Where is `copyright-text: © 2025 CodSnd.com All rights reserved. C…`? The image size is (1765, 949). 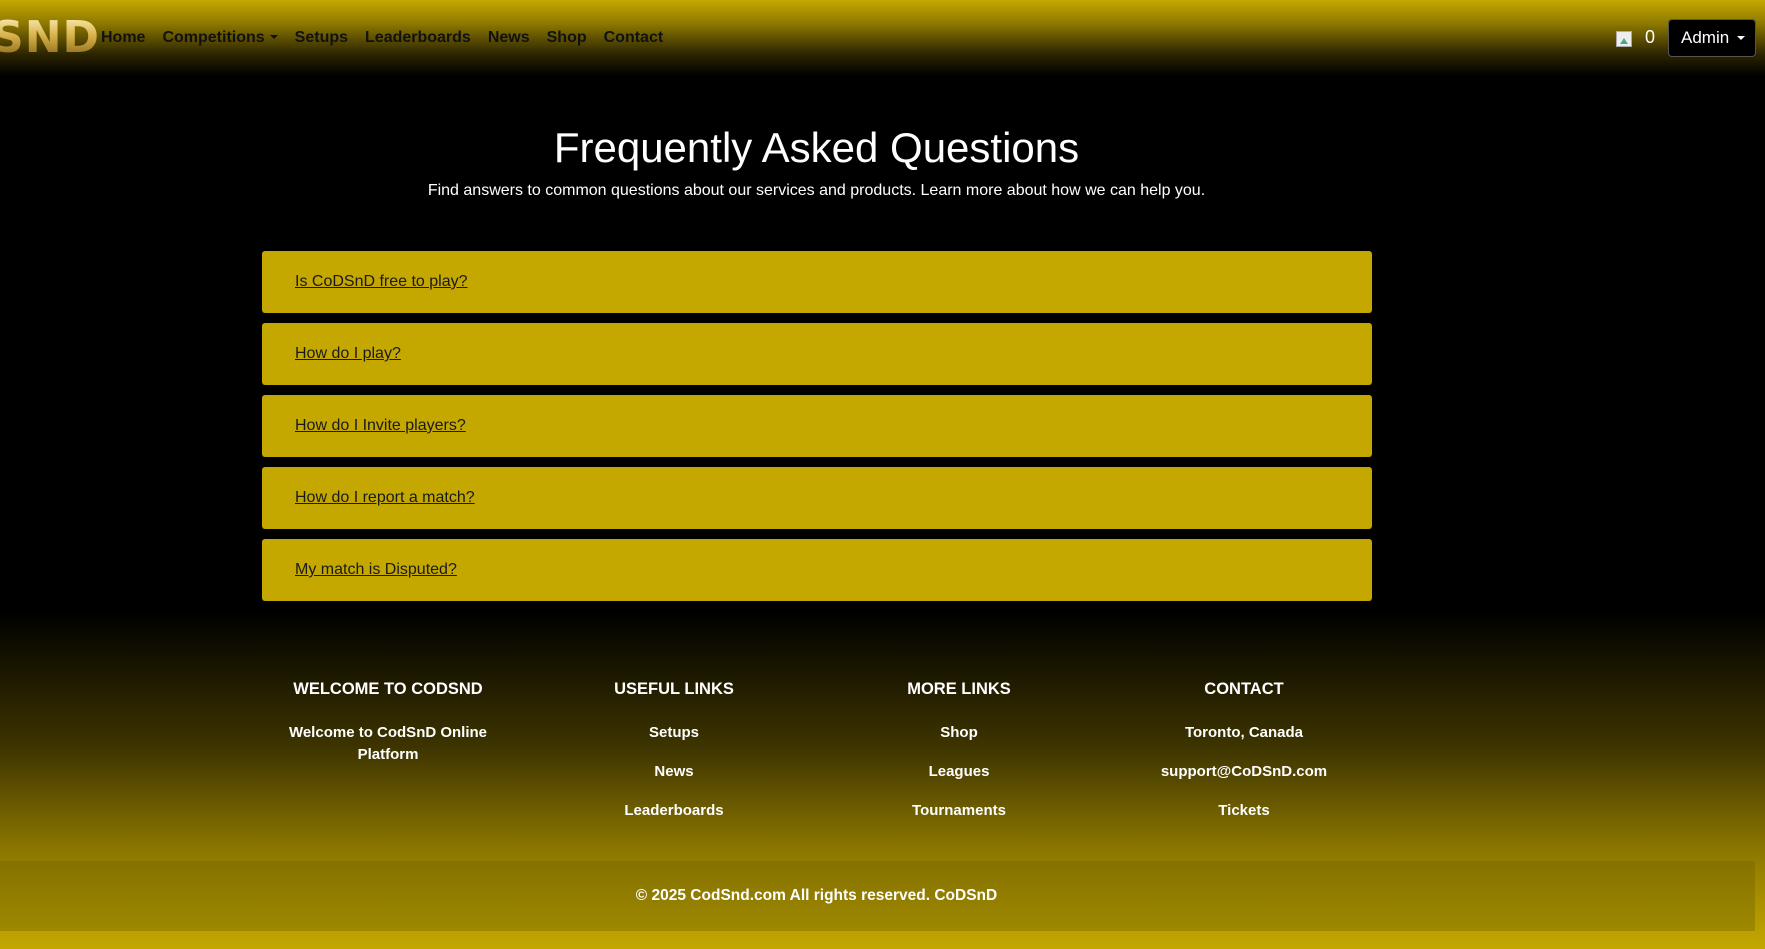 copyright-text: © 2025 CodSnd.com All rights reserved. C… is located at coordinates (816, 895).